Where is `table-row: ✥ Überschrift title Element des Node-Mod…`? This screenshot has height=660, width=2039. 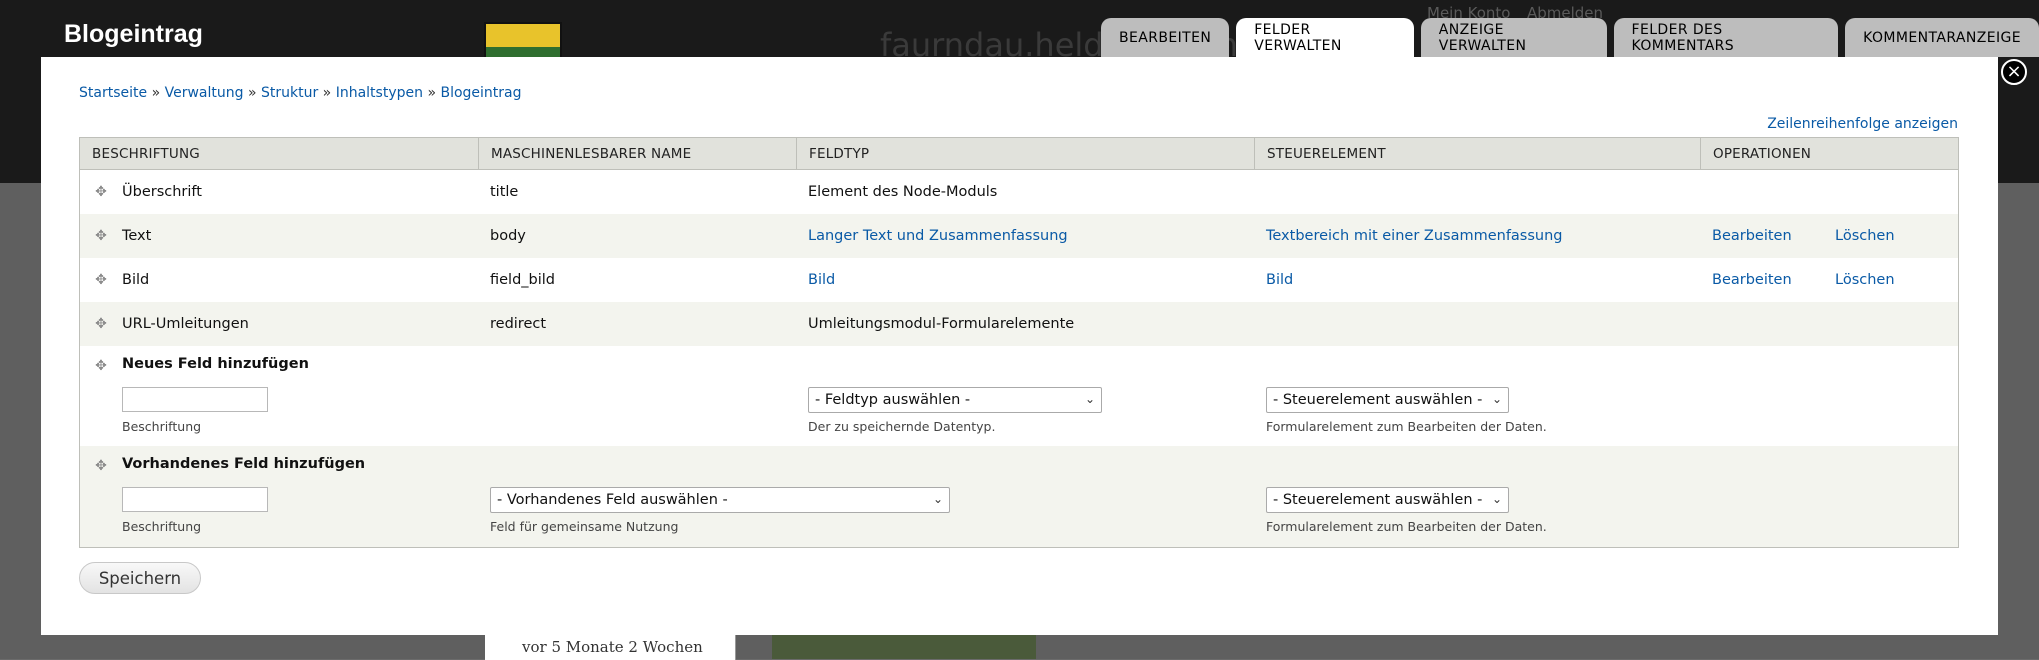 table-row: ✥ Überschrift title Element des Node-Mod… is located at coordinates (1019, 192).